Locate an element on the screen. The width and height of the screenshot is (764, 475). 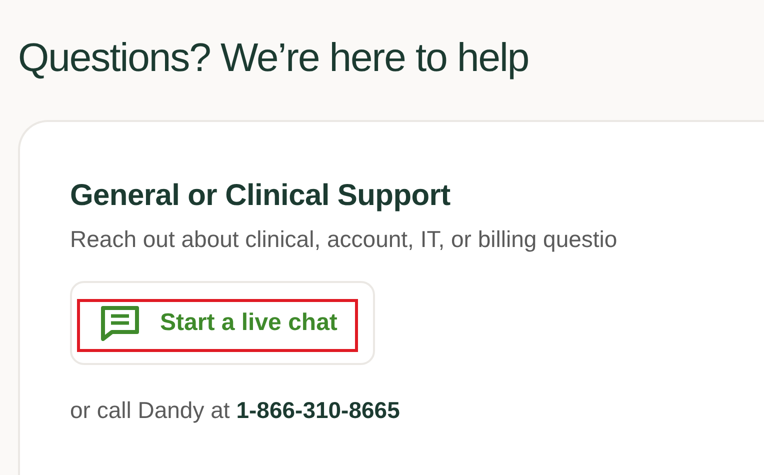
card-description: Reach out about clinical, account, IT, or billing questio is located at coordinates (344, 239).